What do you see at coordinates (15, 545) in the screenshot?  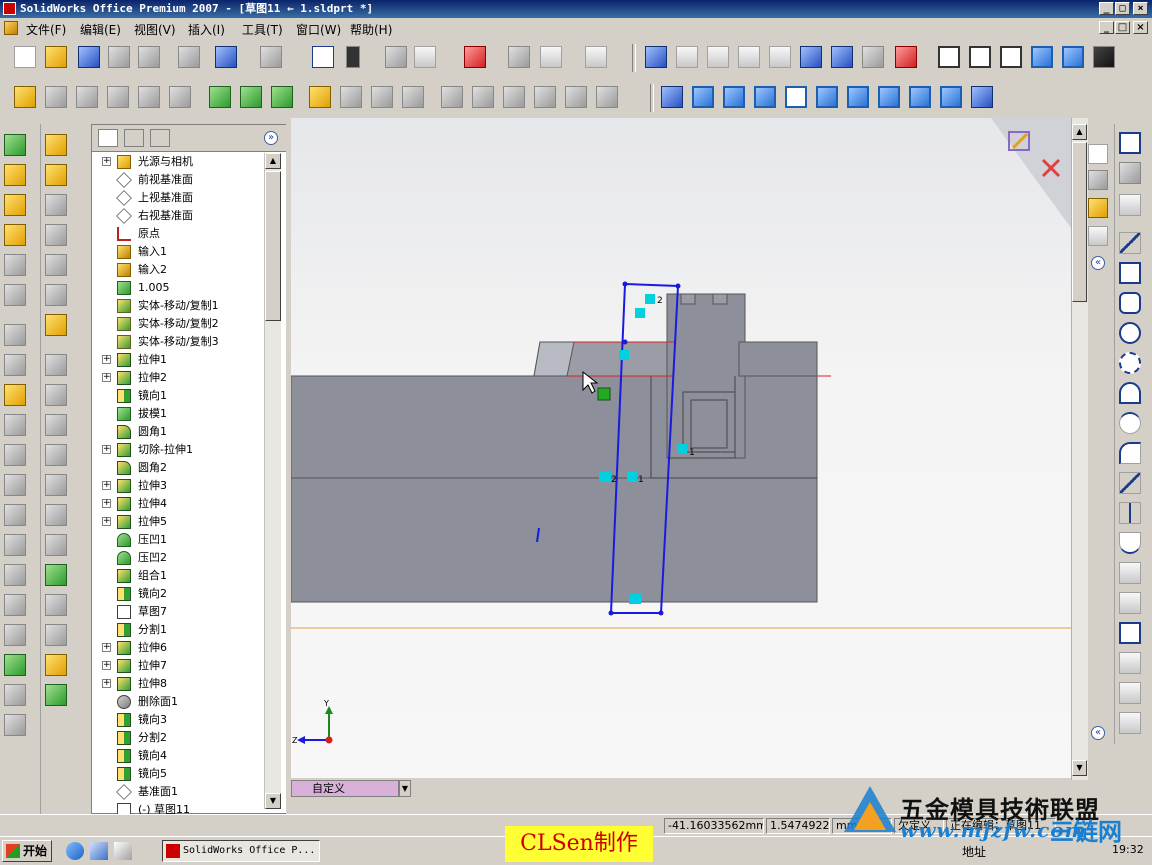 I see `circular-pattern-icon` at bounding box center [15, 545].